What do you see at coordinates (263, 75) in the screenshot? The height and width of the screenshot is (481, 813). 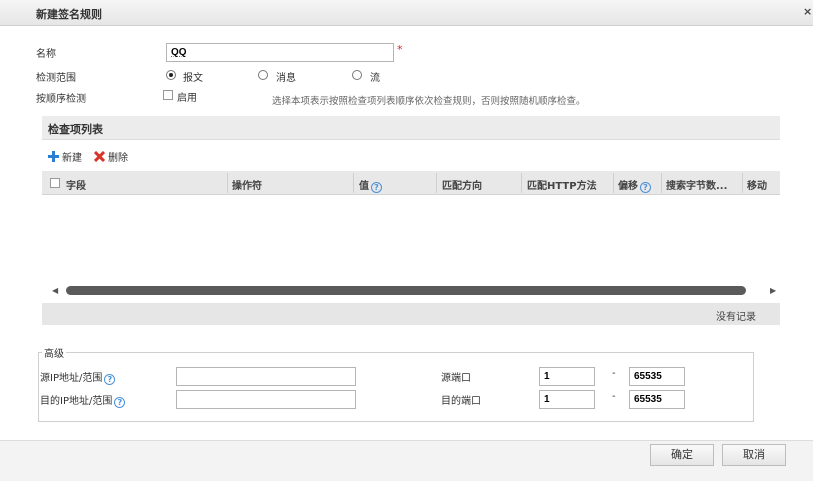 I see `radio-message` at bounding box center [263, 75].